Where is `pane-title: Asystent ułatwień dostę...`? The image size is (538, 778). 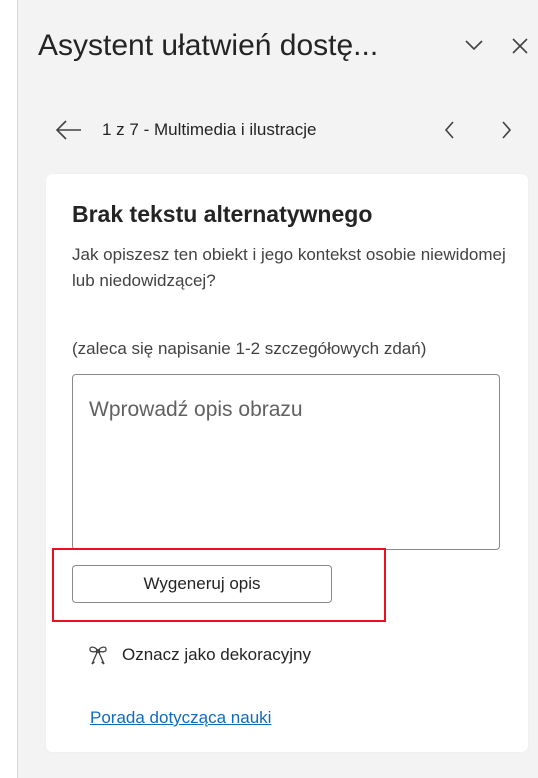
pane-title: Asystent ułatwień dostę... is located at coordinates (208, 45).